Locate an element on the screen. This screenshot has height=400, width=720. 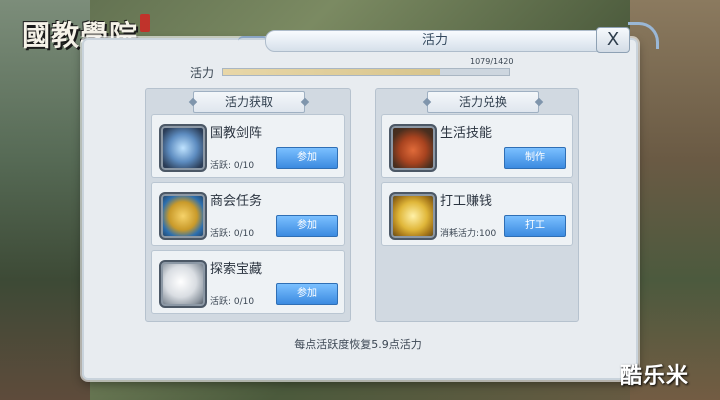
close-button: X is located at coordinates (613, 40).